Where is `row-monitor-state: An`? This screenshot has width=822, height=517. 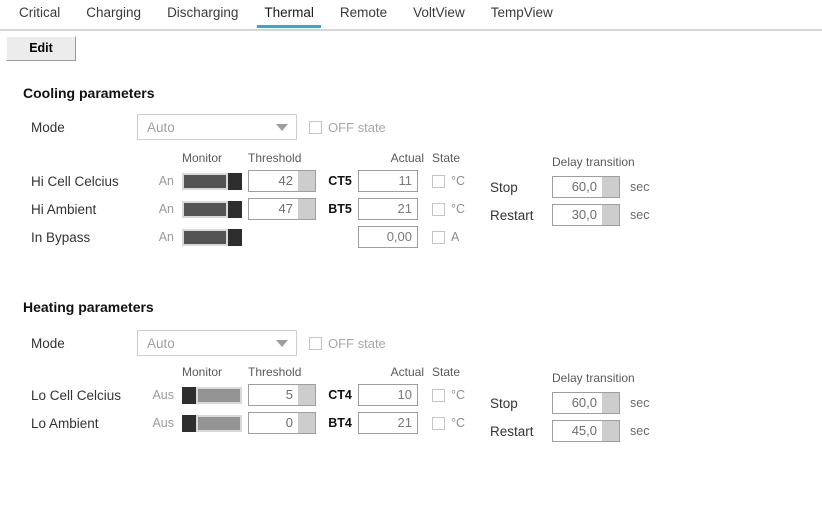 row-monitor-state: An is located at coordinates (166, 209).